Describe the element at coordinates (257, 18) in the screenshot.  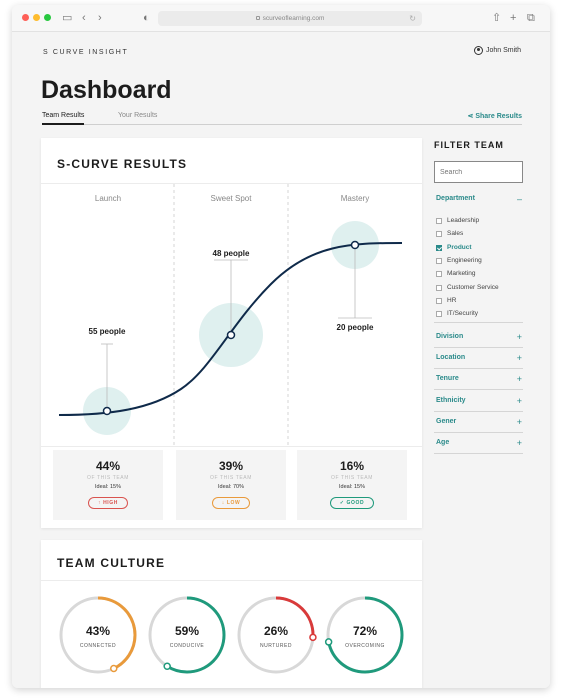
I see `lock-icon` at that location.